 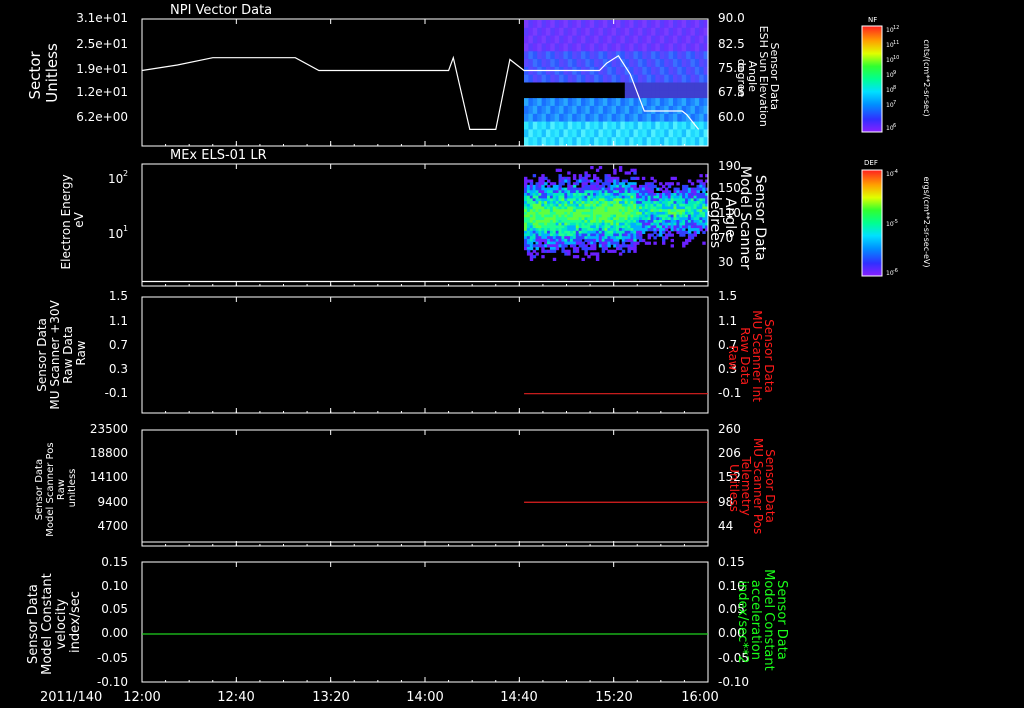 I want to click on label-line: degrees, so click(x=715, y=220).